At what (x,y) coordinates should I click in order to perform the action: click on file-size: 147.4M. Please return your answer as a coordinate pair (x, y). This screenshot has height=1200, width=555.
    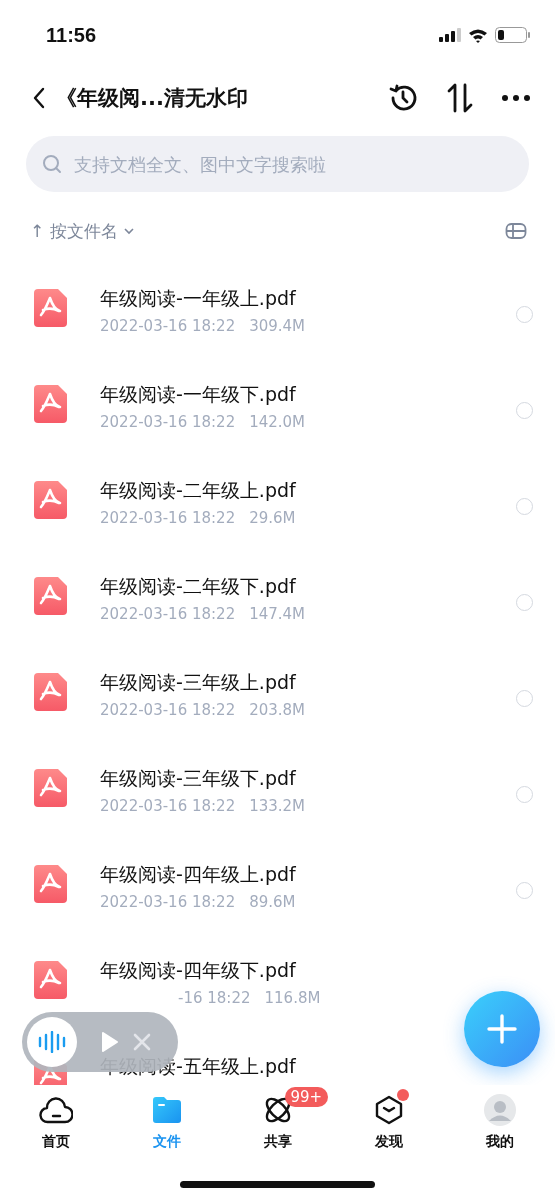
    Looking at the image, I should click on (277, 614).